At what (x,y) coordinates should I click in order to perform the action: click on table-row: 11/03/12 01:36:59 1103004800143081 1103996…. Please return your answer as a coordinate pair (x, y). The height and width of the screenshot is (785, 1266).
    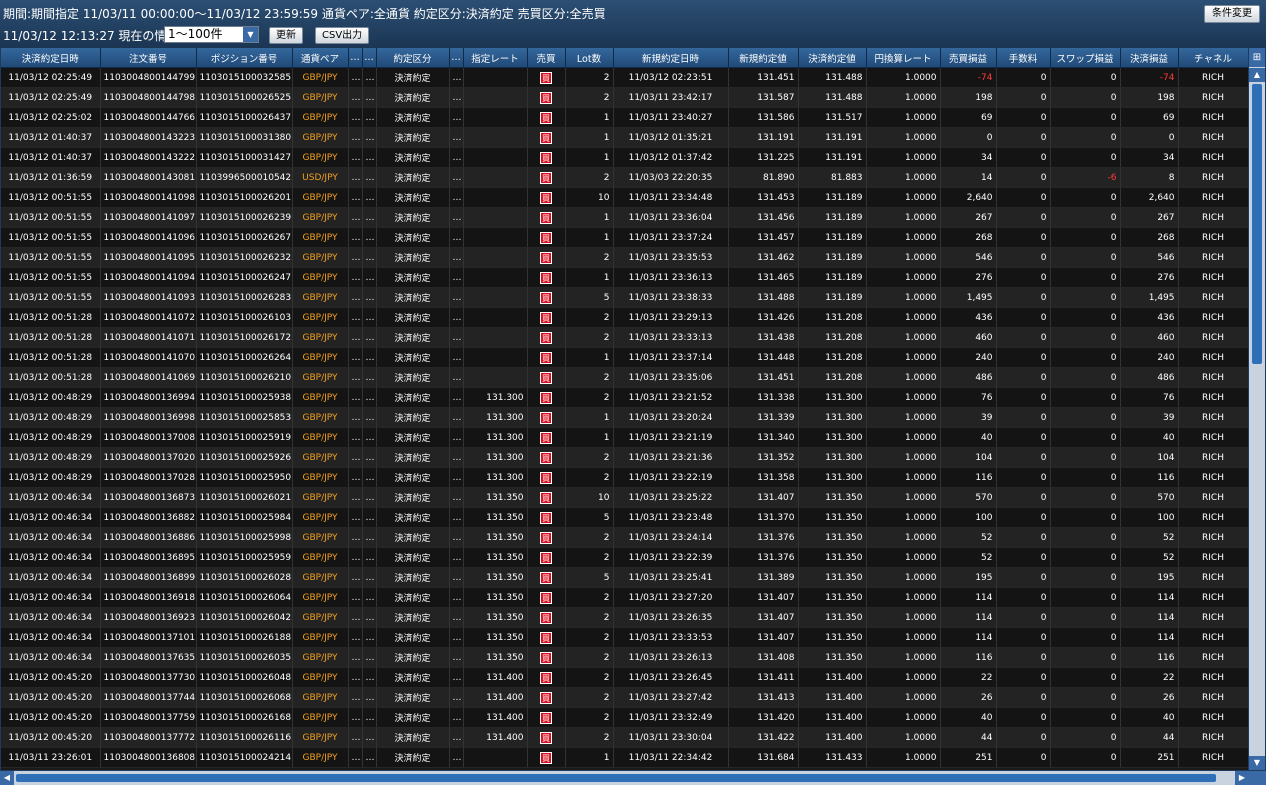
    Looking at the image, I should click on (624, 177).